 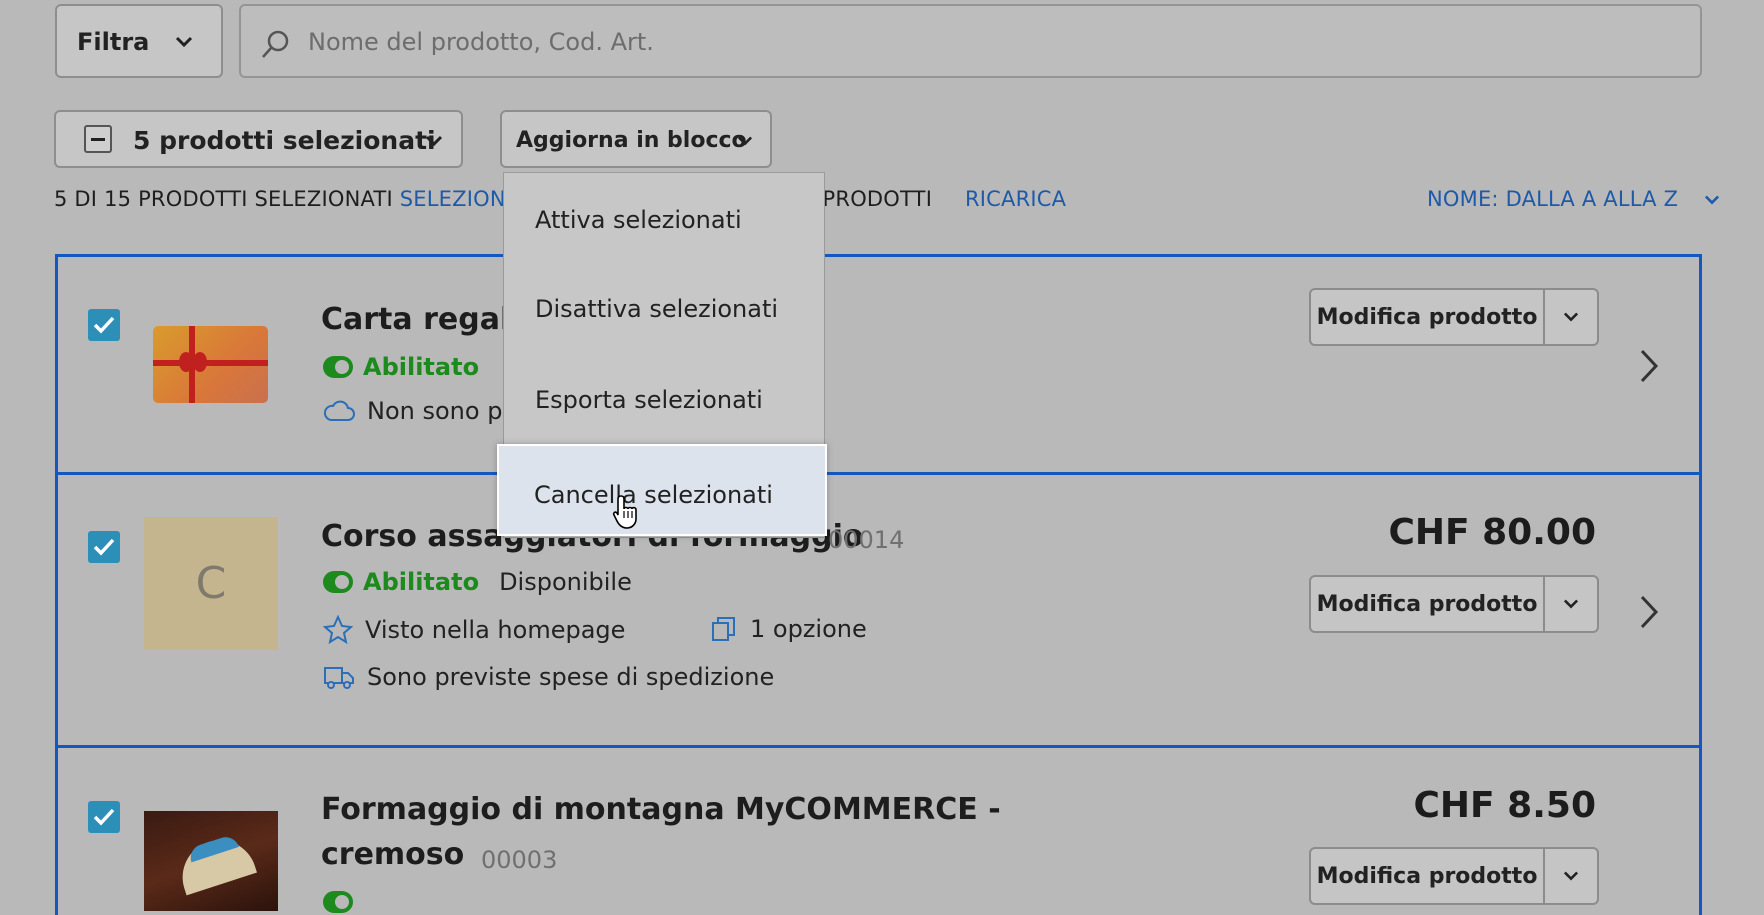 I want to click on menu-item-delete: Cancella selezionati, so click(x=662, y=490).